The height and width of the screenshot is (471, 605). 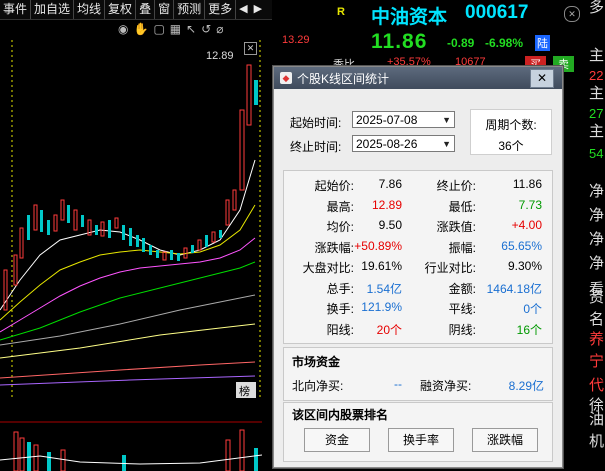 I want to click on toolbar-more: 更多, so click(x=221, y=9).